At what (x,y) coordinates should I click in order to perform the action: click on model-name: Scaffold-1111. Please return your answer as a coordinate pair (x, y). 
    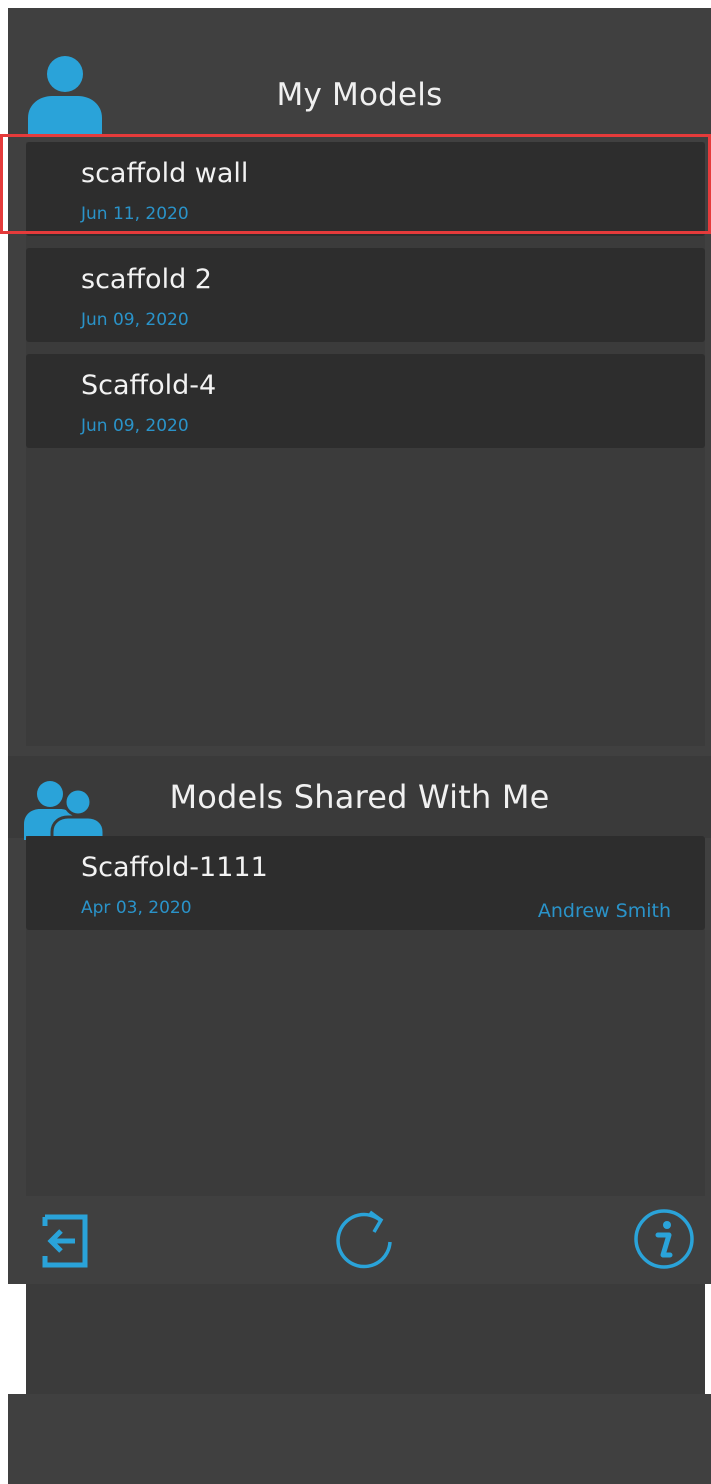
    Looking at the image, I should click on (174, 867).